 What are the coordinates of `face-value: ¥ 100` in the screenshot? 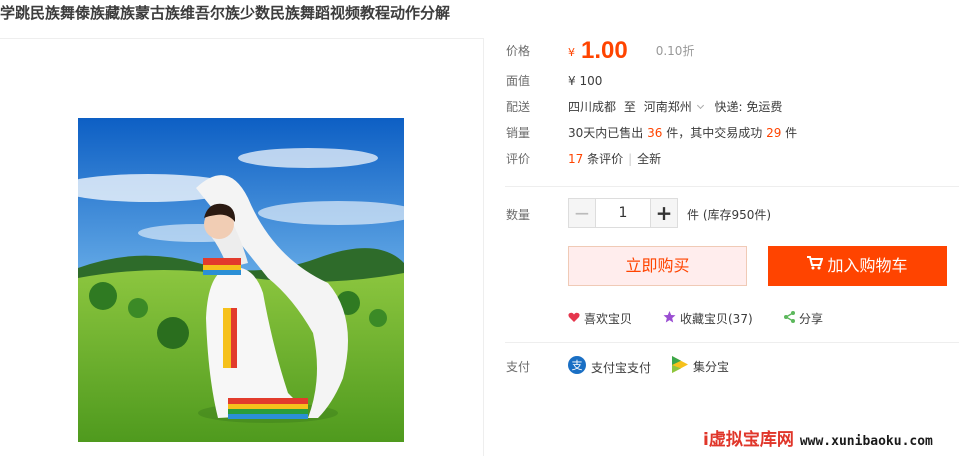 It's located at (585, 81).